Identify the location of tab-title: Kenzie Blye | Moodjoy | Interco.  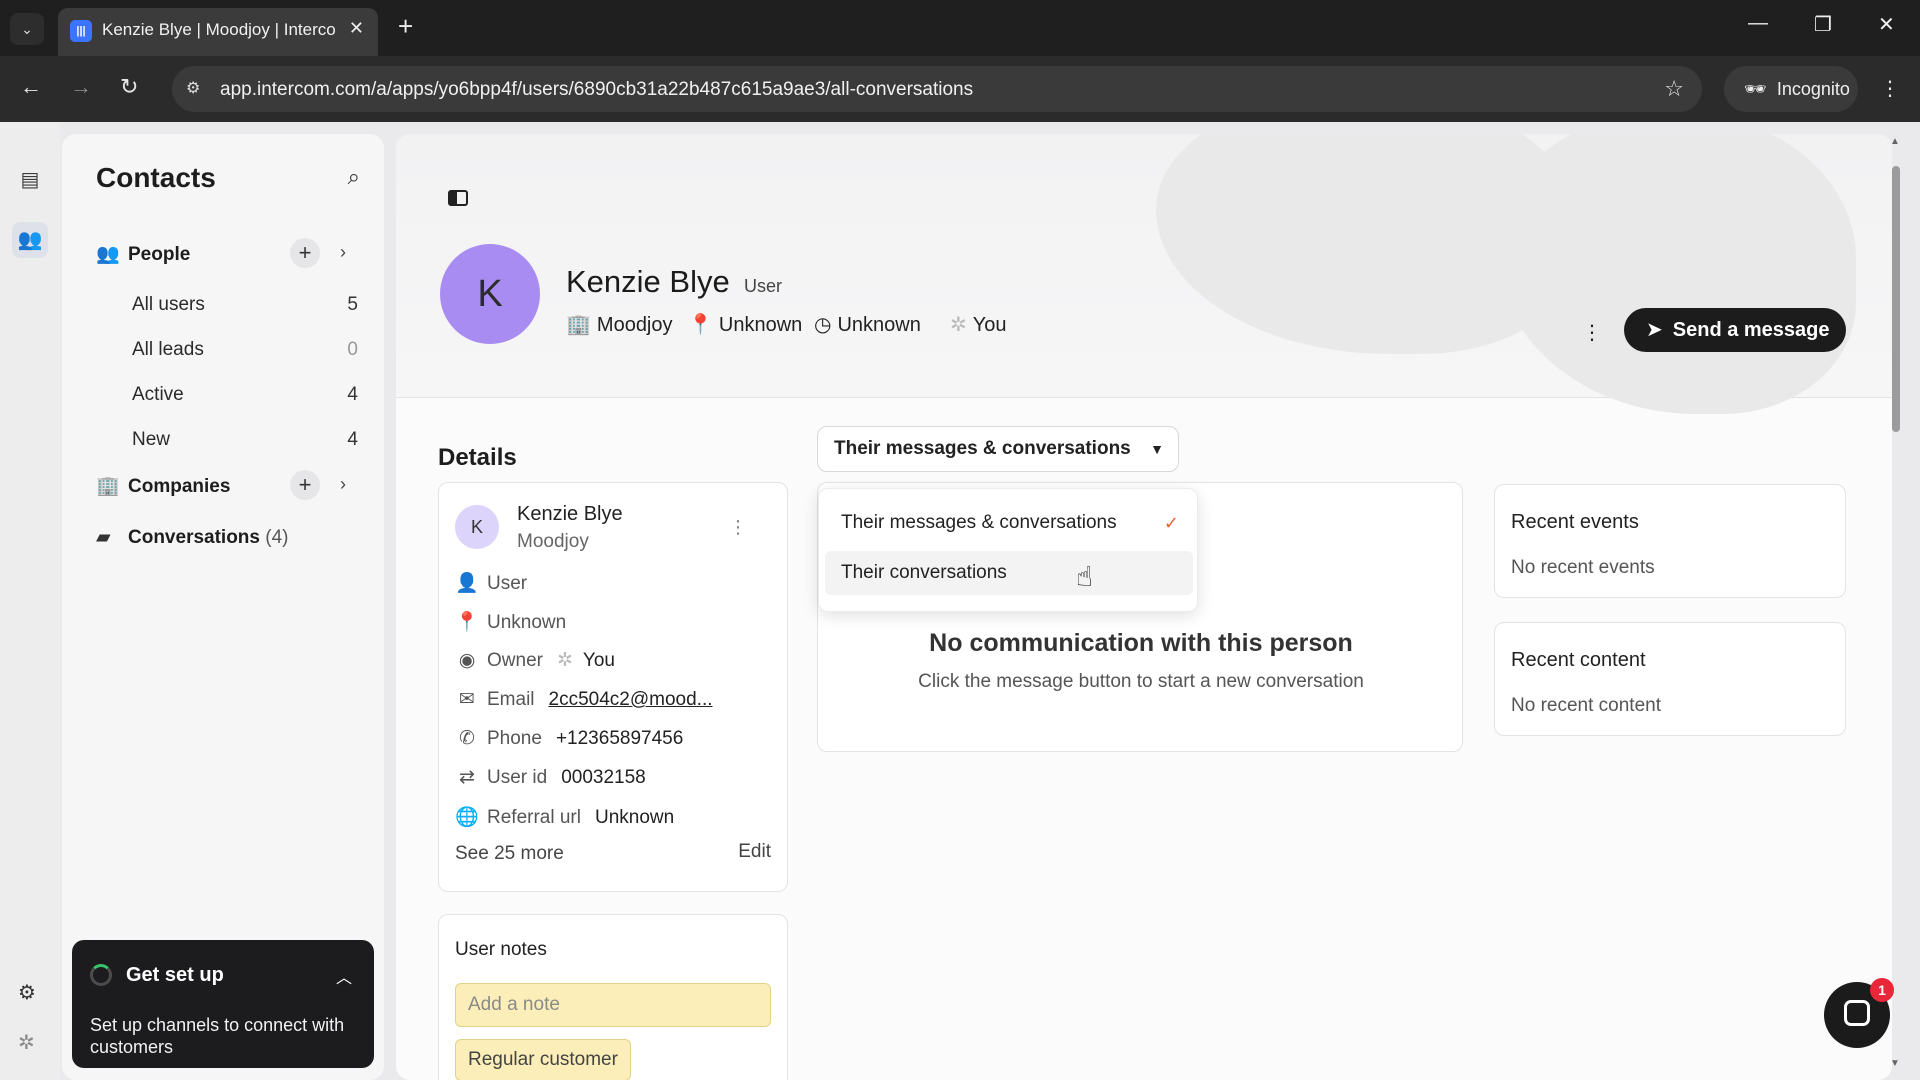
(219, 29).